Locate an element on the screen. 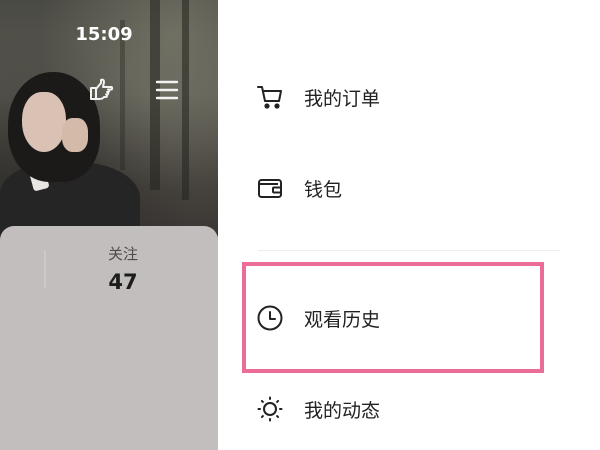 The height and width of the screenshot is (450, 600). menu-divider is located at coordinates (409, 250).